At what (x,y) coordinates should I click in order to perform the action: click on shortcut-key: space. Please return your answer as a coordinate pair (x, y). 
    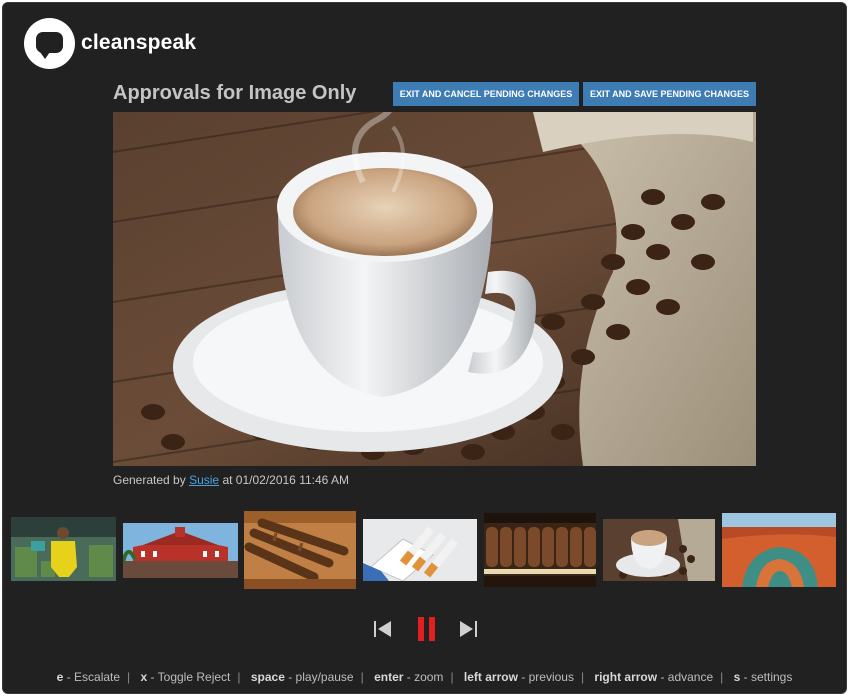
    Looking at the image, I should click on (267, 677).